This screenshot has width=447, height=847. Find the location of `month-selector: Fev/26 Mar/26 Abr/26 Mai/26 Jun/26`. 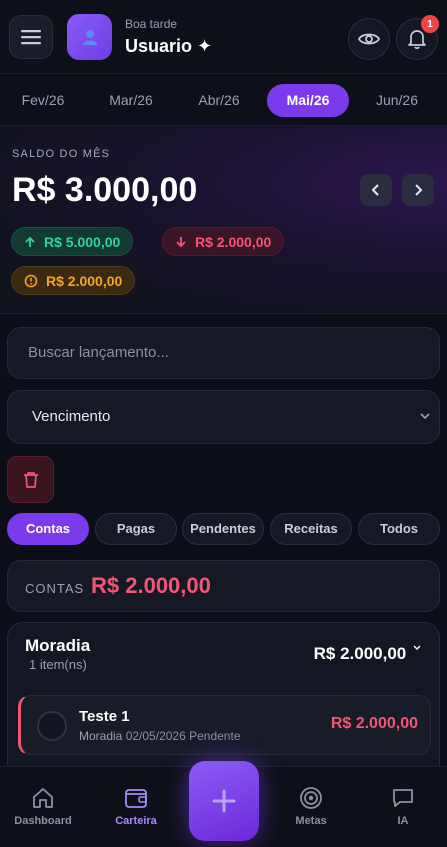

month-selector: Fev/26 Mar/26 Abr/26 Mai/26 Jun/26 is located at coordinates (223, 100).